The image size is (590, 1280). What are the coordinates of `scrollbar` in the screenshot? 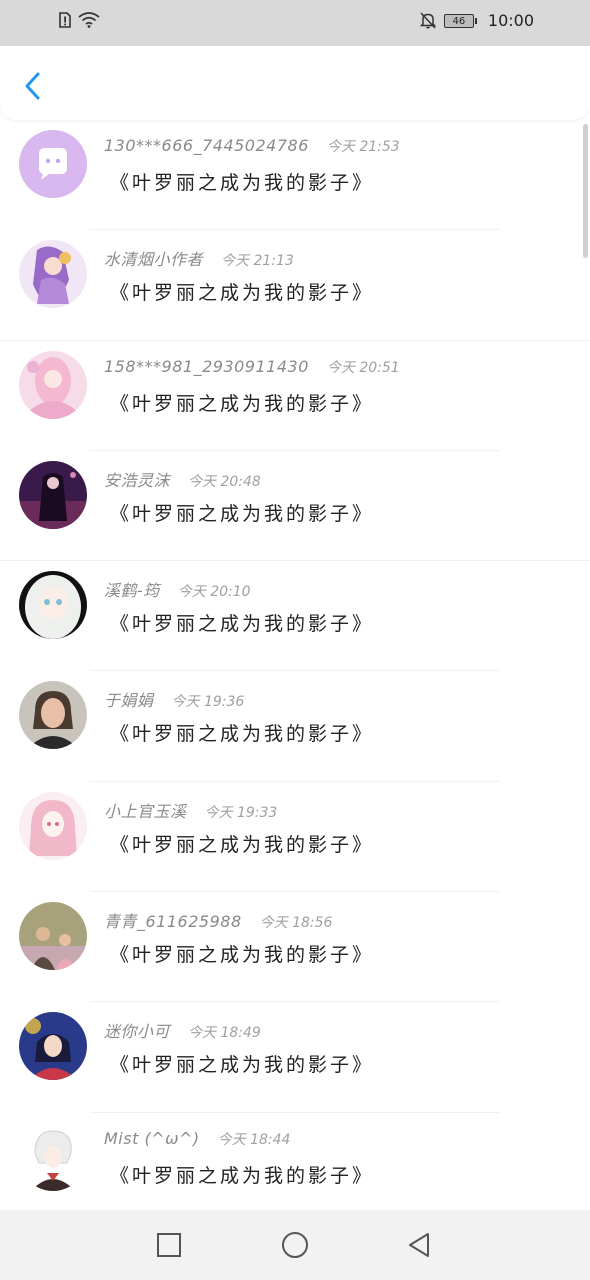 It's located at (585, 191).